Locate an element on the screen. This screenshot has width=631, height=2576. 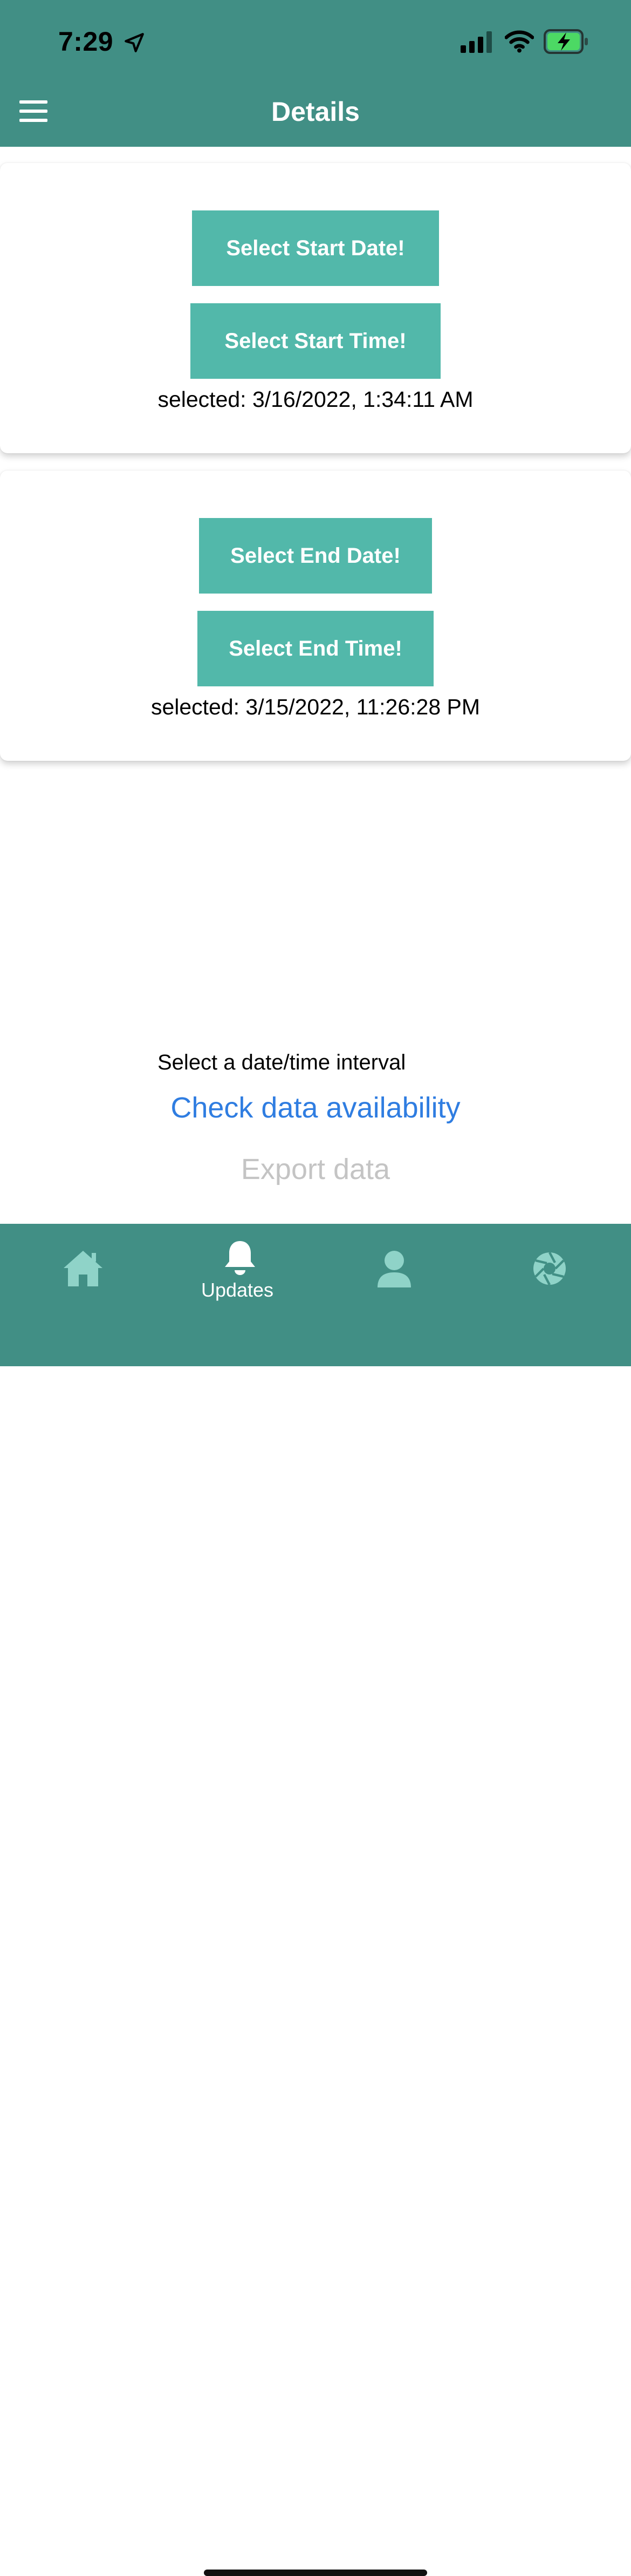
battery-charging-icon is located at coordinates (566, 41).